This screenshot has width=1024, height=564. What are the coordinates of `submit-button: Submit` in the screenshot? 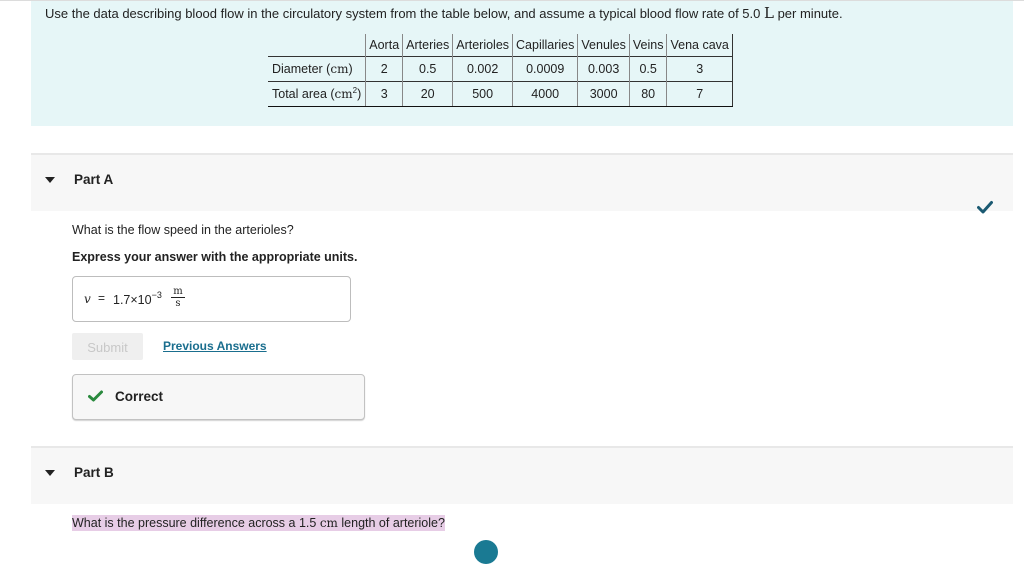 It's located at (107, 346).